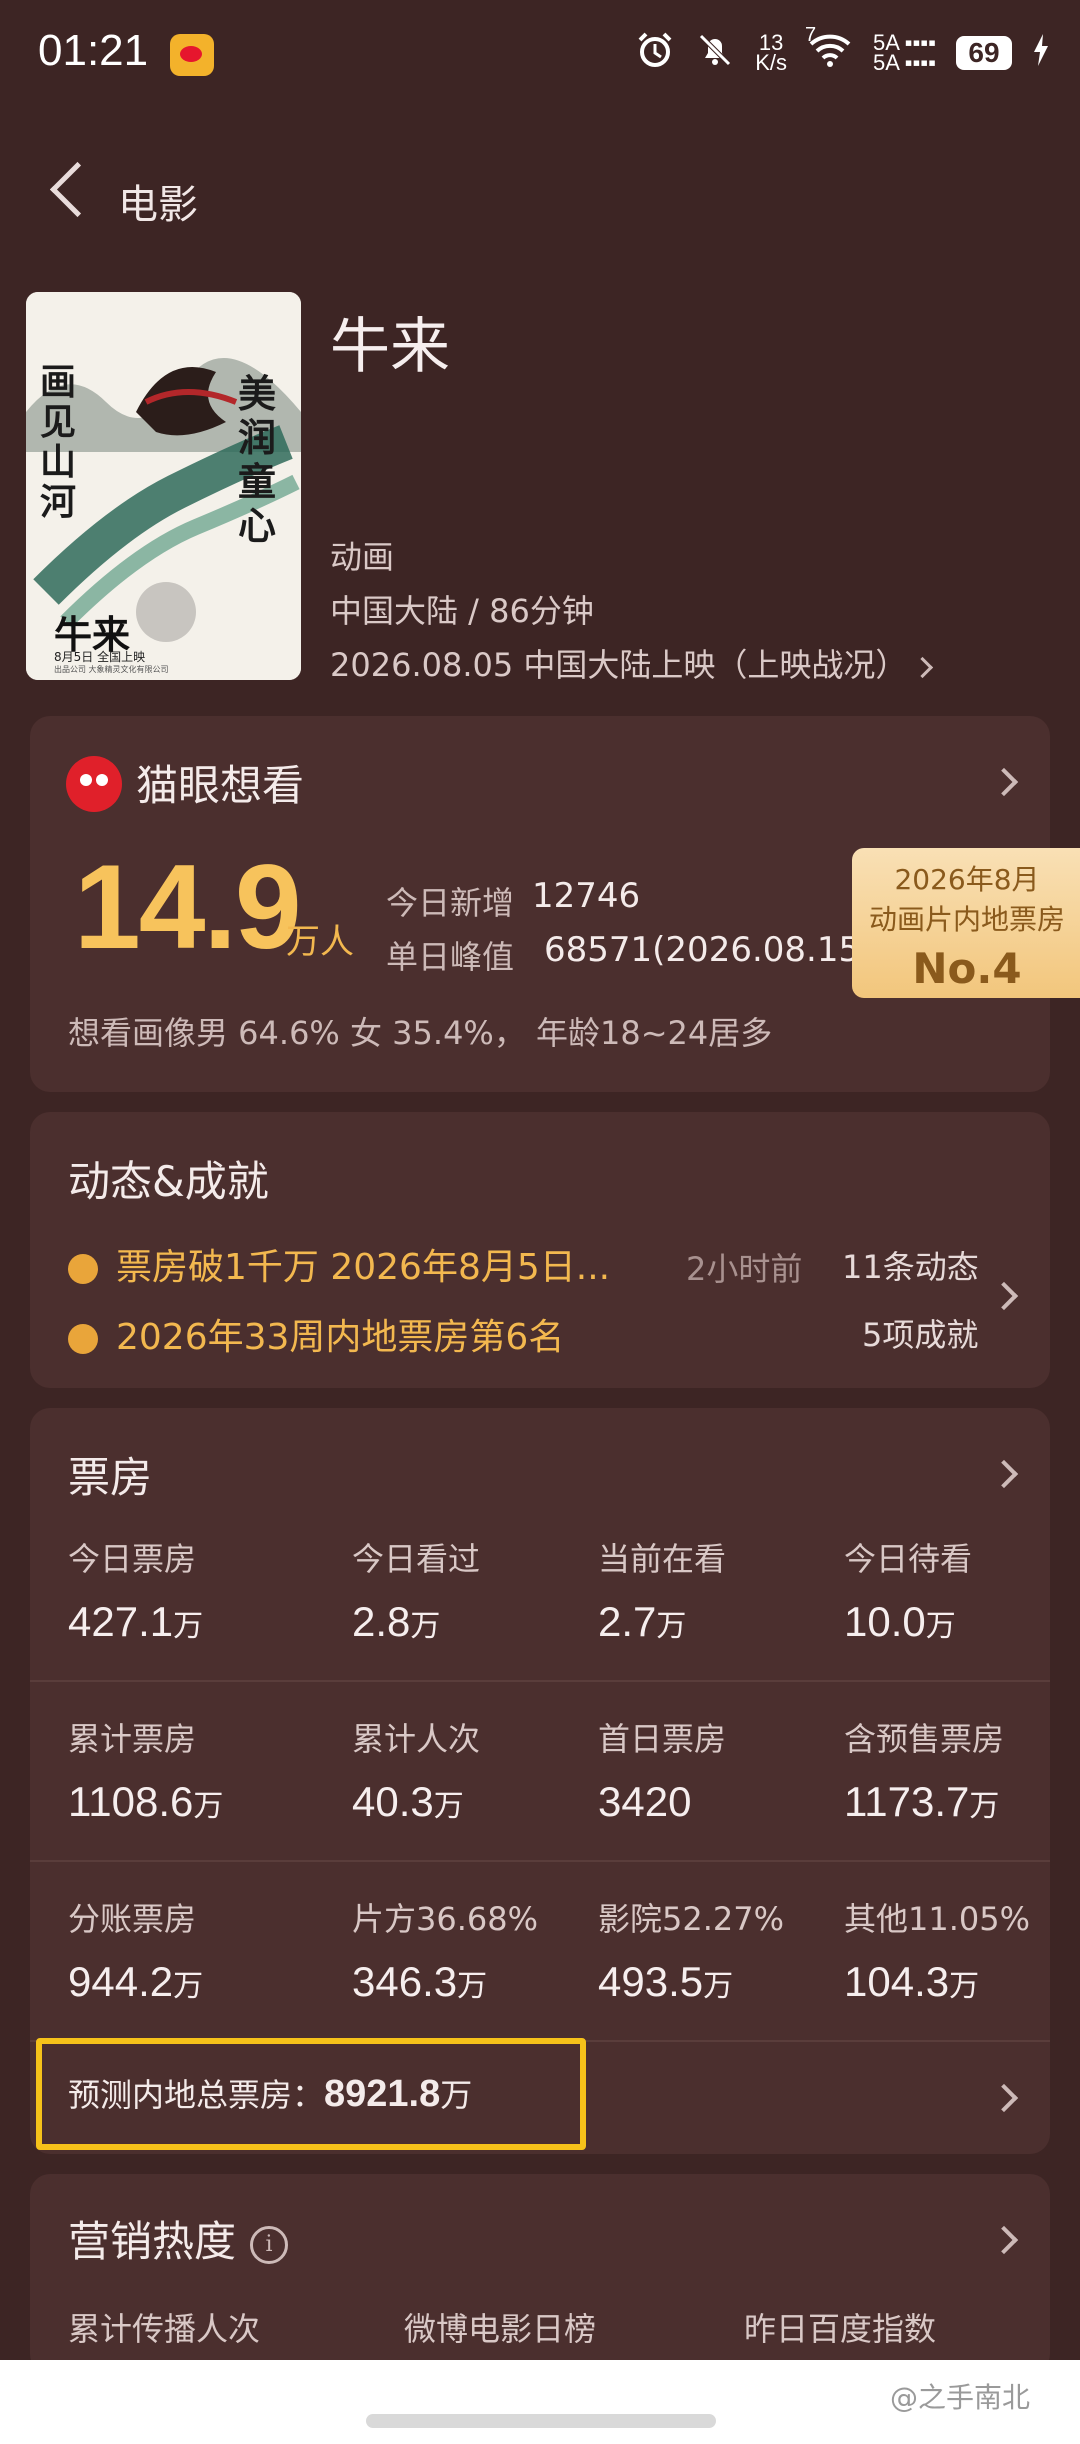 The width and height of the screenshot is (1080, 2444). I want to click on net-speed-unit: K/s, so click(771, 62).